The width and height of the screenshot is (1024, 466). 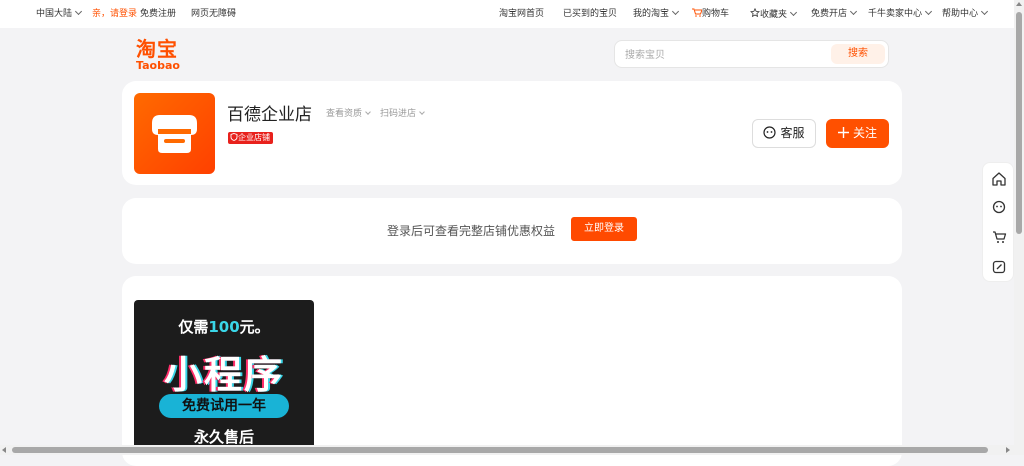 I want to click on promo-free-trial-pill: 免费试用一年, so click(x=224, y=406).